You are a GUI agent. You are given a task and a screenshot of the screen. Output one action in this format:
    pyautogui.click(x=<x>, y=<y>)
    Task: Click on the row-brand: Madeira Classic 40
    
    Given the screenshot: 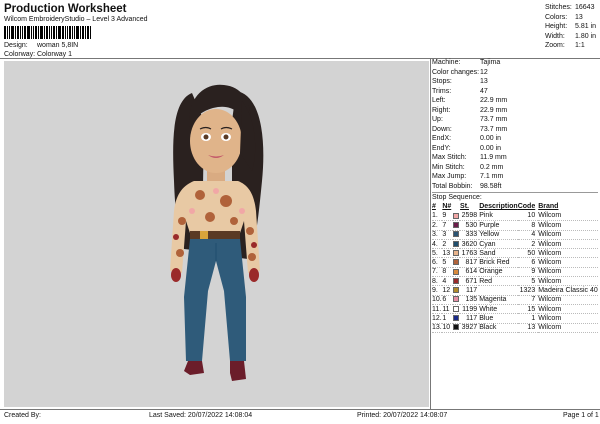 What is the action you would take?
    pyautogui.click(x=568, y=291)
    